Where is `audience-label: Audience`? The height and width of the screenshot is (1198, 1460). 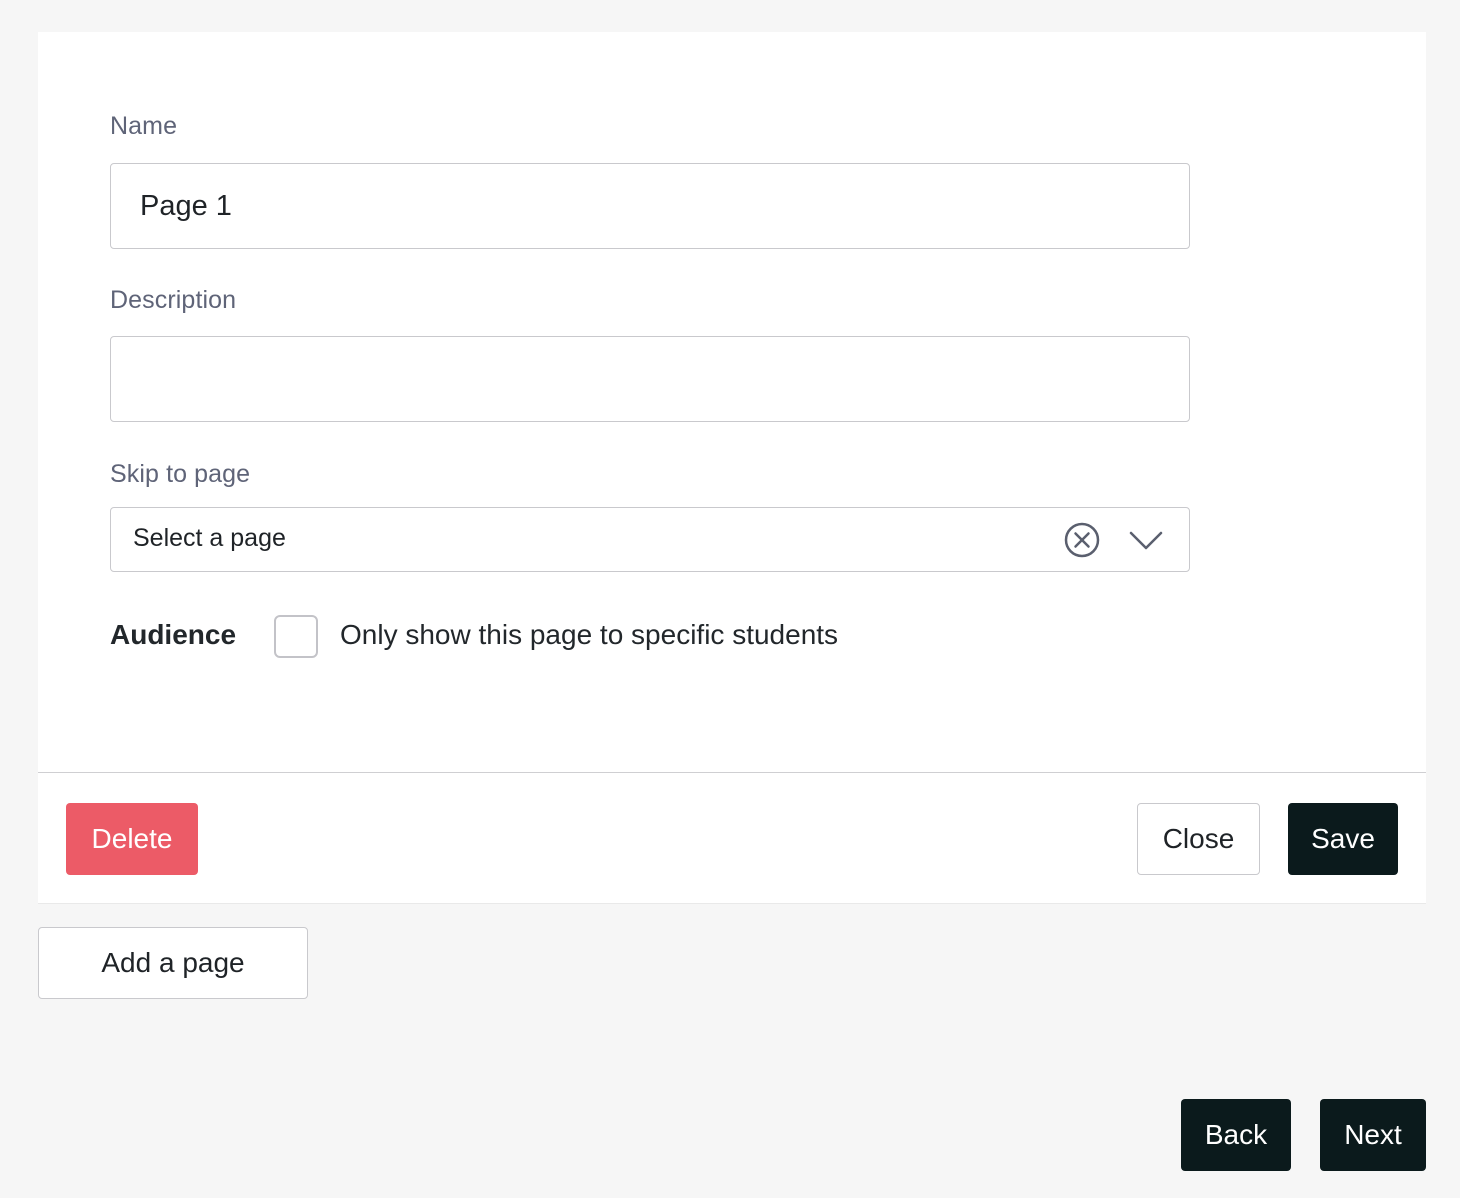 audience-label: Audience is located at coordinates (173, 634).